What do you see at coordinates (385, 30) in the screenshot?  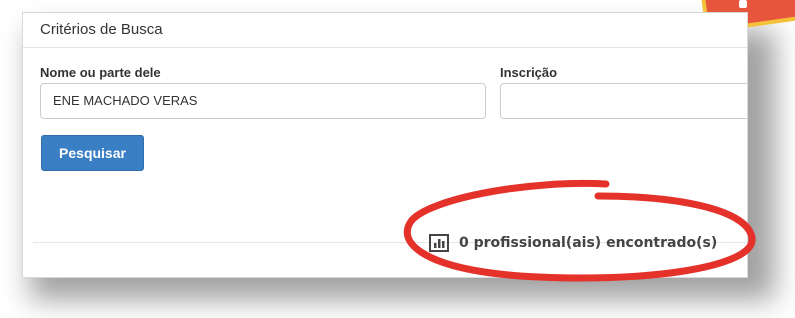 I see `panel-title: Critérios de Busca` at bounding box center [385, 30].